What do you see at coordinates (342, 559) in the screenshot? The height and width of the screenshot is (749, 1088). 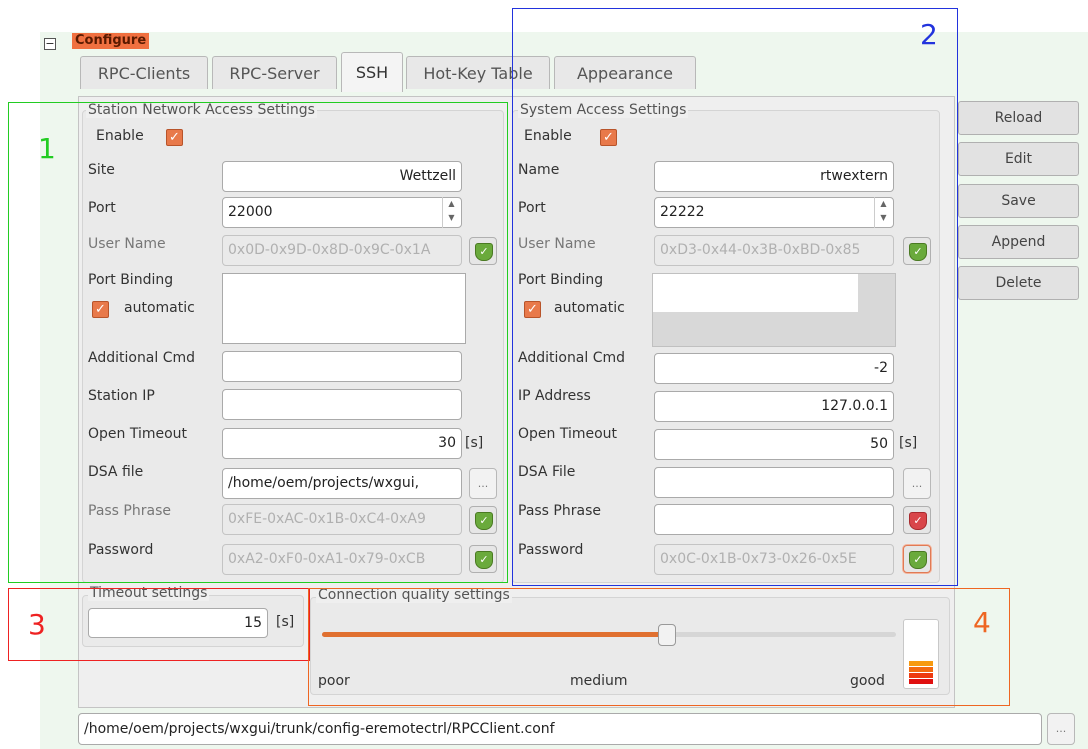 I see `station-pw-input: 0xA2-0xF0-0xA1-0x79-0xCB` at bounding box center [342, 559].